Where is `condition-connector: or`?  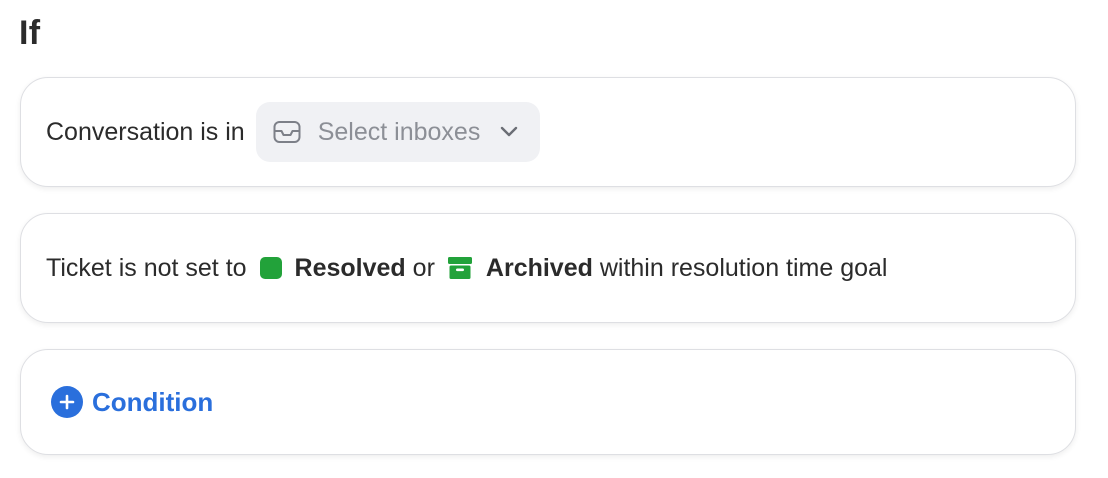 condition-connector: or is located at coordinates (420, 268).